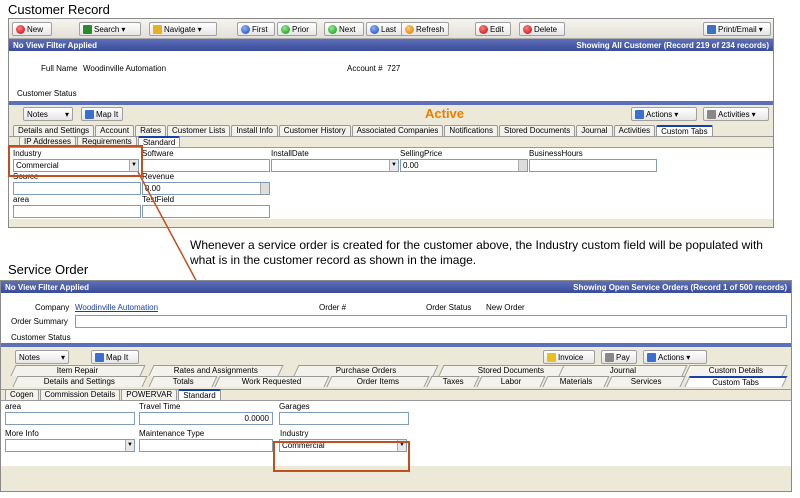  I want to click on map-icon, so click(99, 357).